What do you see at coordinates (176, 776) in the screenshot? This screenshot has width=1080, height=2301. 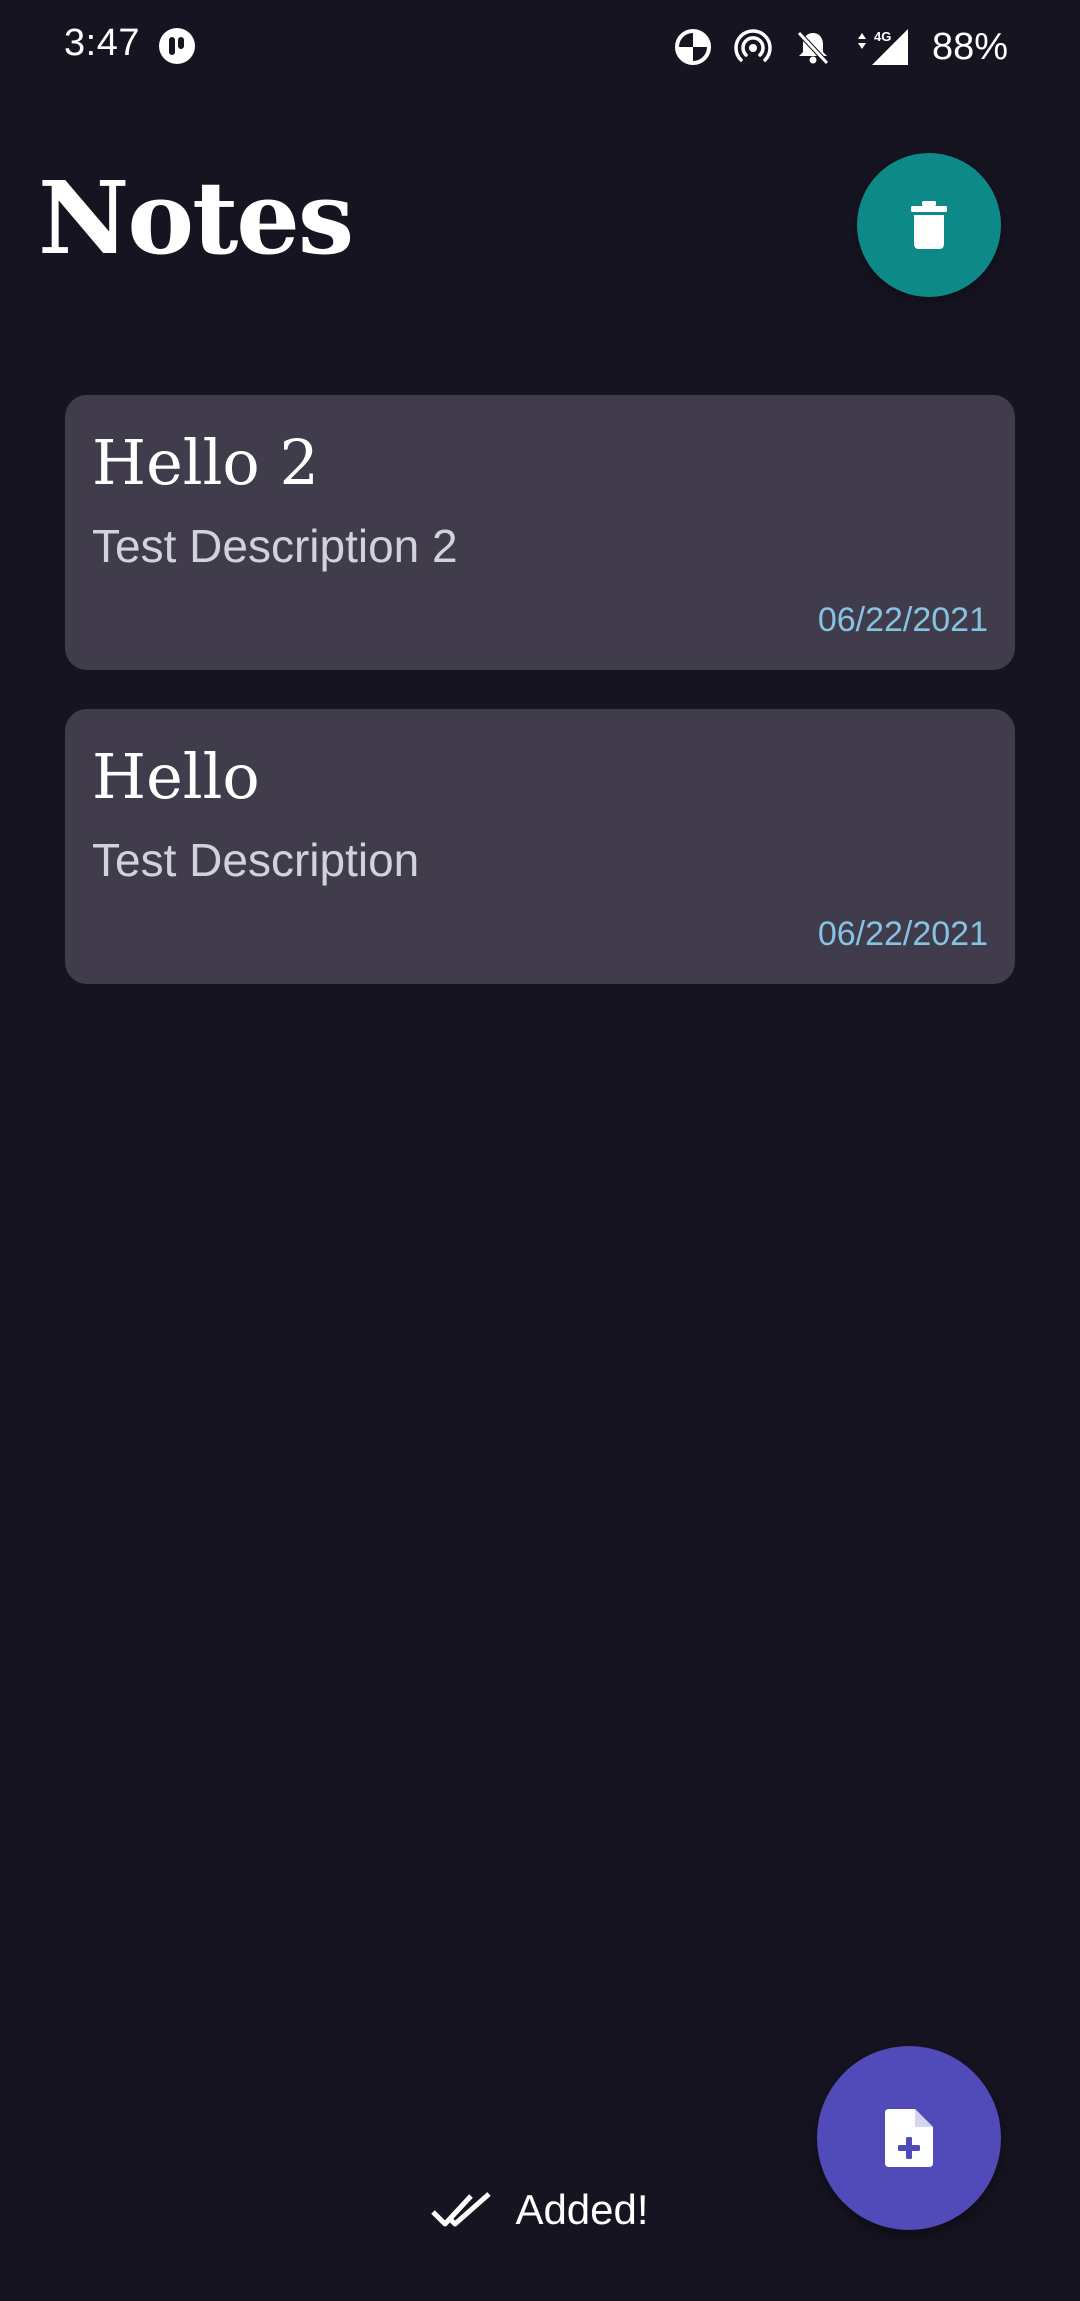 I see `note-title: Hello` at bounding box center [176, 776].